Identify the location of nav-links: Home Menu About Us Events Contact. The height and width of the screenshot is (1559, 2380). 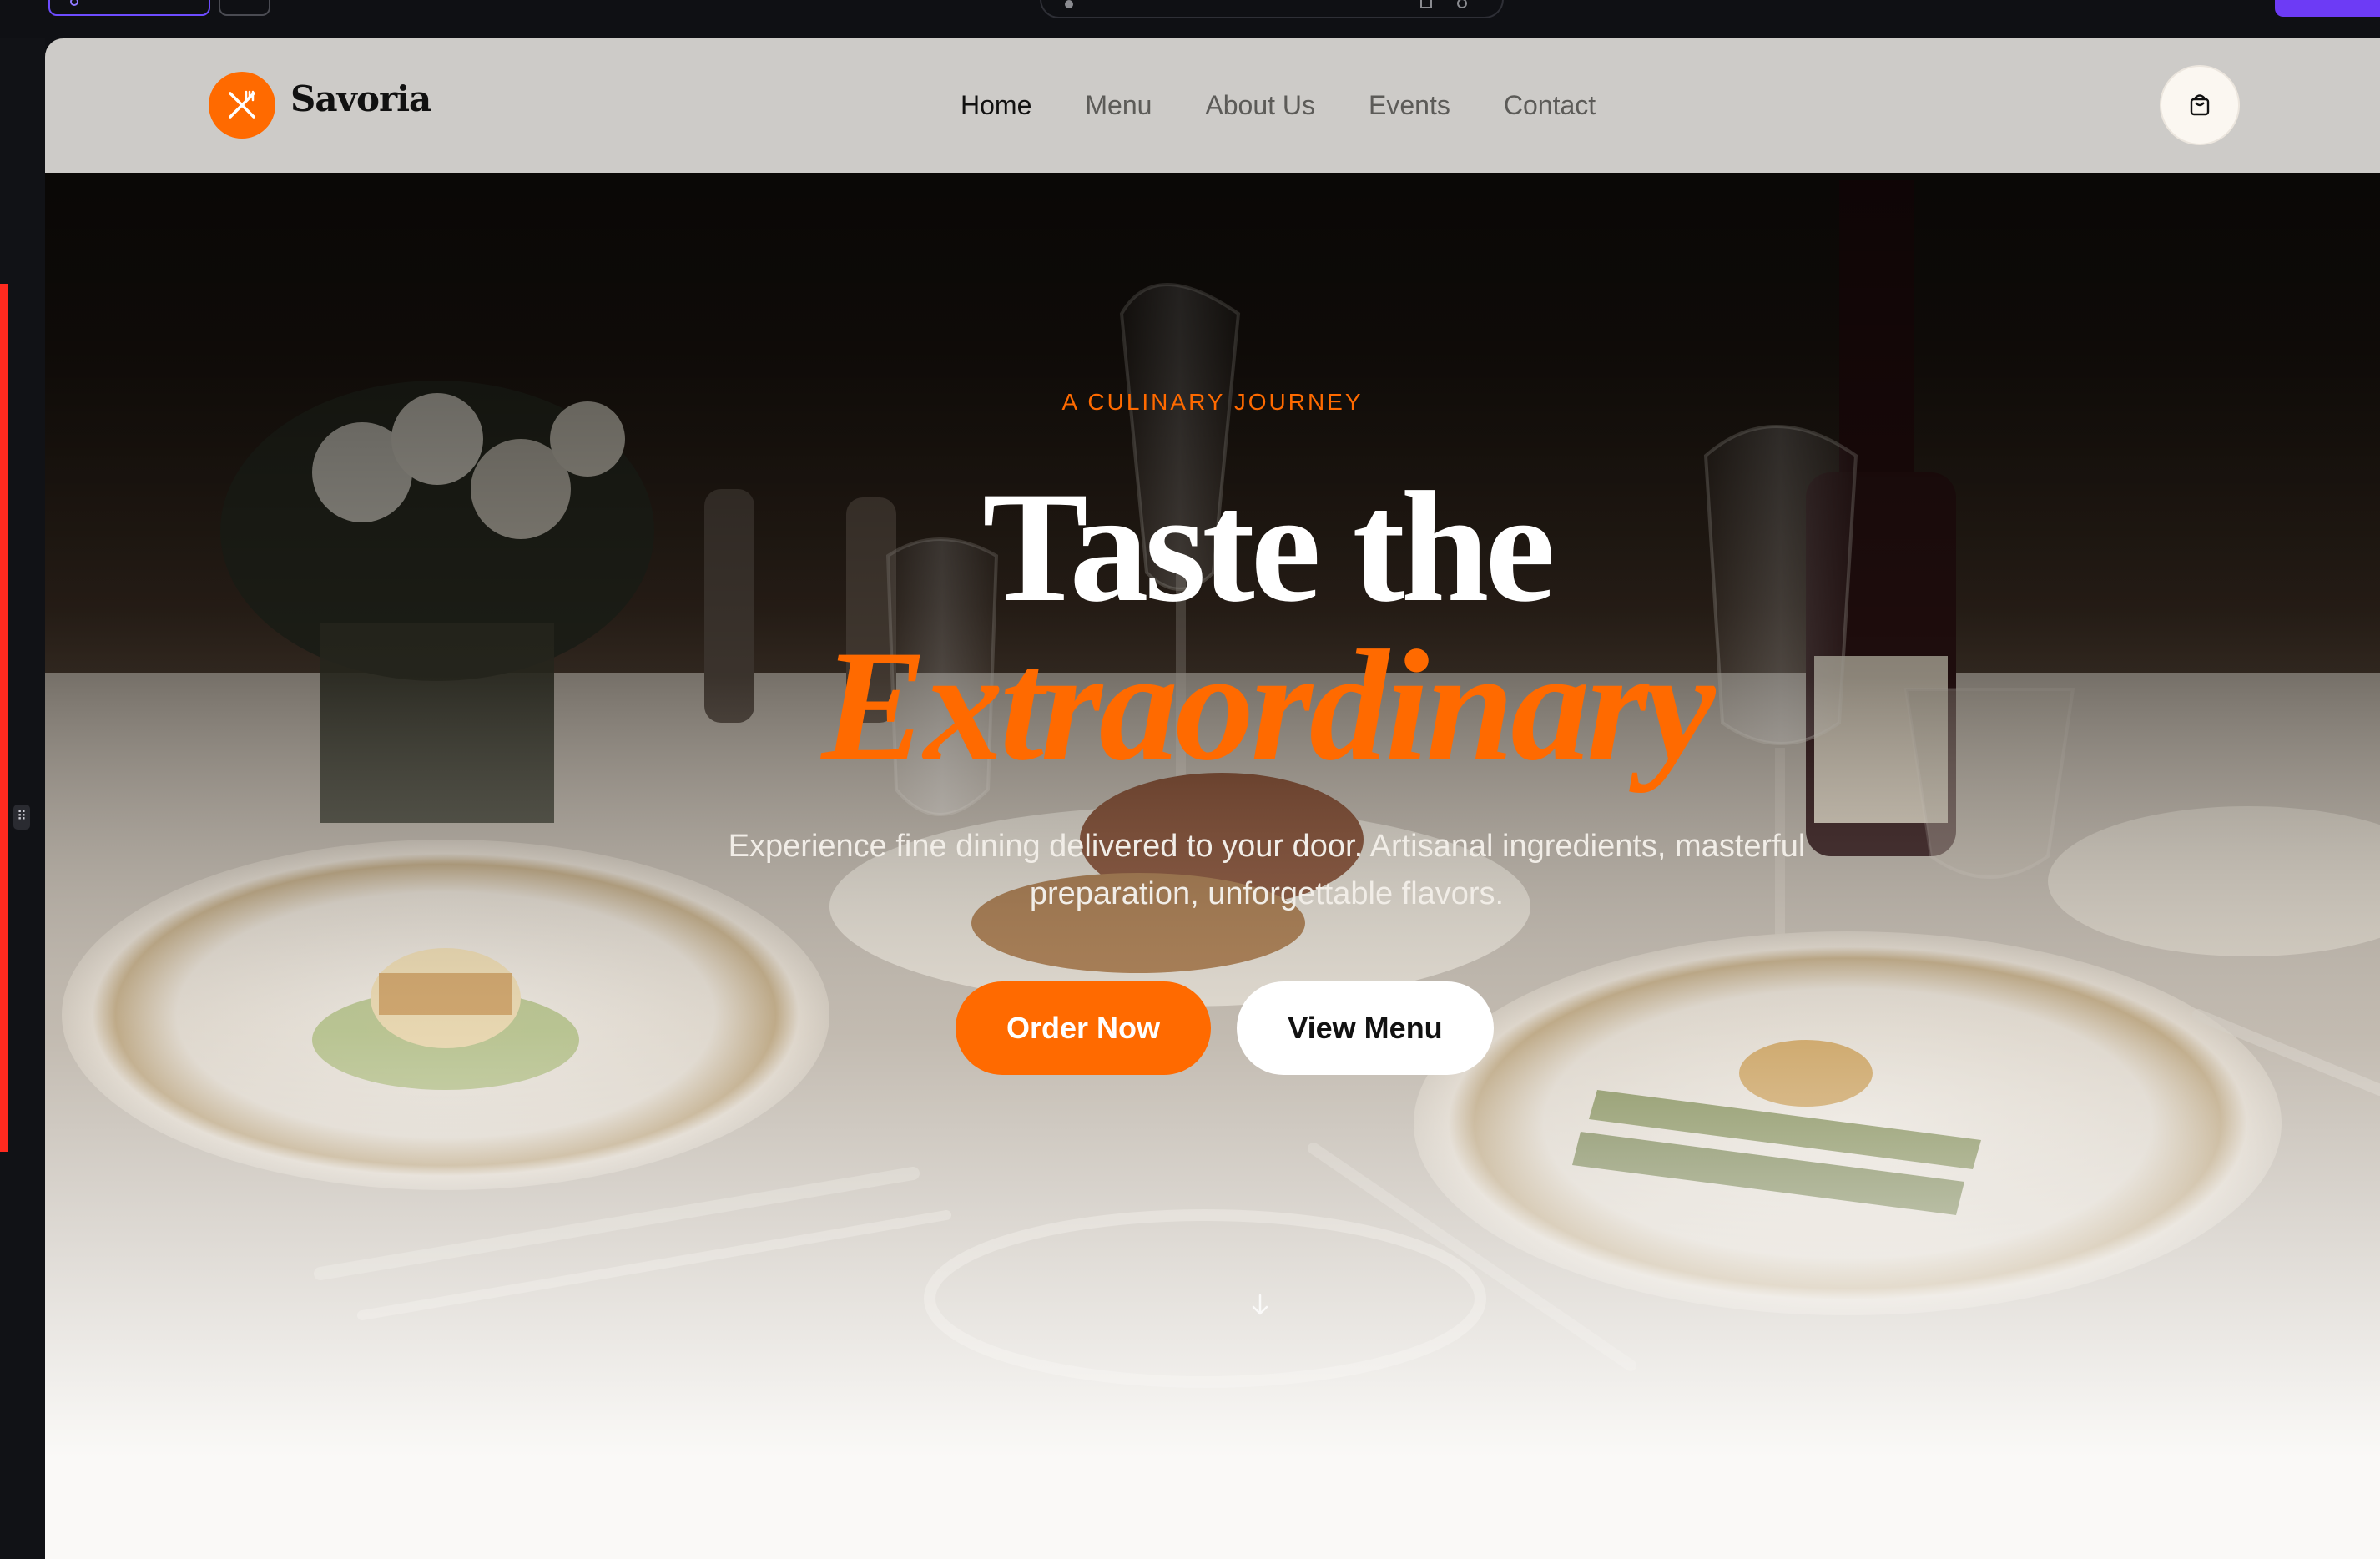
(1278, 105).